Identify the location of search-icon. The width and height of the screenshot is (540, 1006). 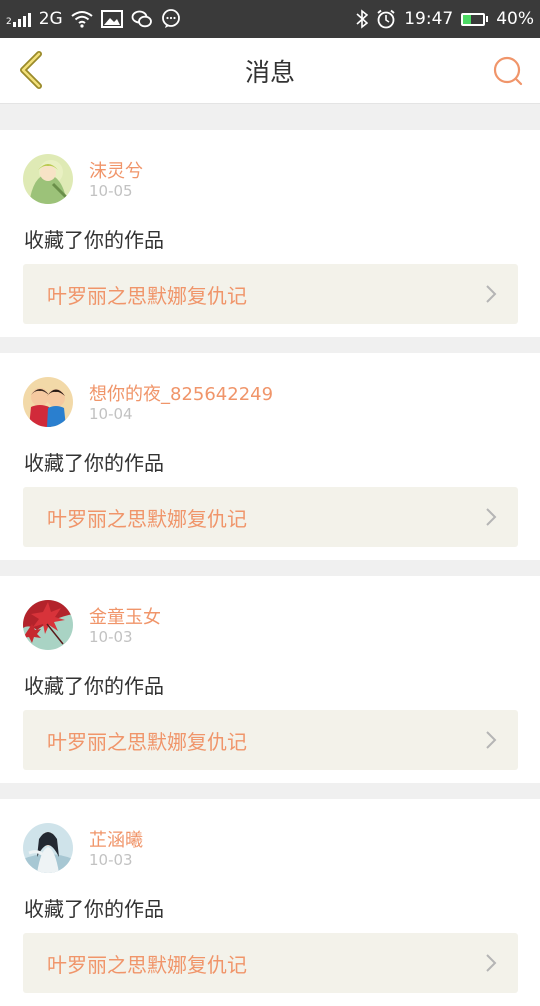
(508, 71).